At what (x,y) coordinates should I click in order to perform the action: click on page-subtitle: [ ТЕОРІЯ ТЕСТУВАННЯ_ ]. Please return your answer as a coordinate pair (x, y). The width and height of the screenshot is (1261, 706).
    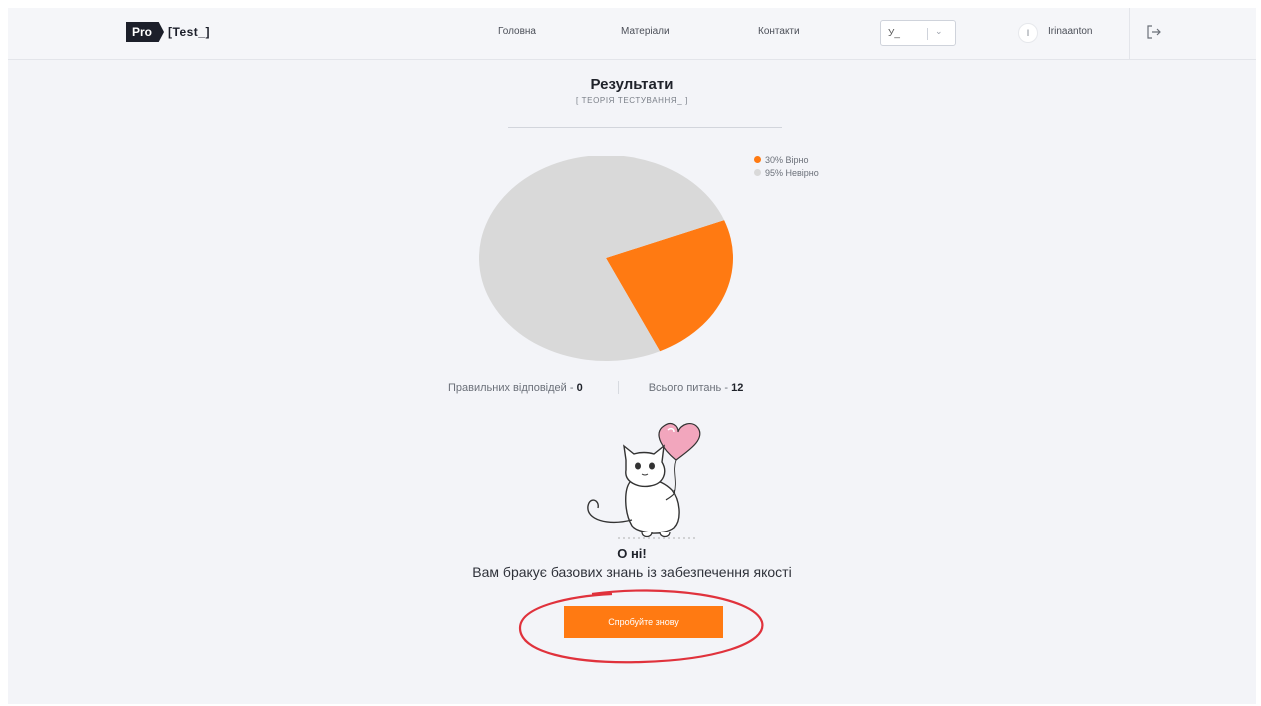
    Looking at the image, I should click on (632, 100).